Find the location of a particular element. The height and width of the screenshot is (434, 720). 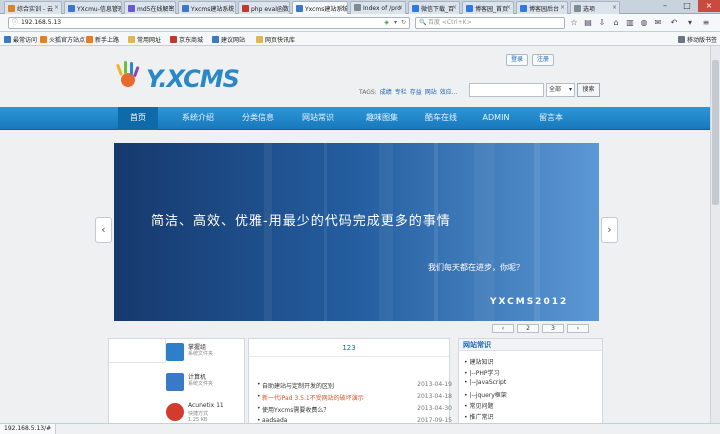

bookmark-item: 建议网站 is located at coordinates (228, 39).